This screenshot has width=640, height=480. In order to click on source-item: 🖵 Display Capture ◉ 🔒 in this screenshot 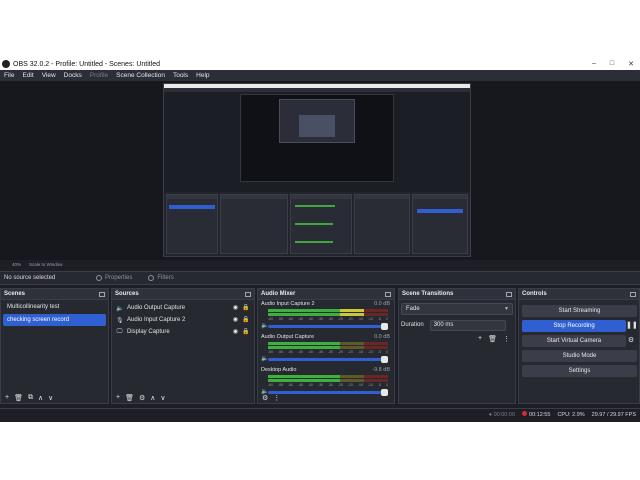, I will do `click(183, 332)`.